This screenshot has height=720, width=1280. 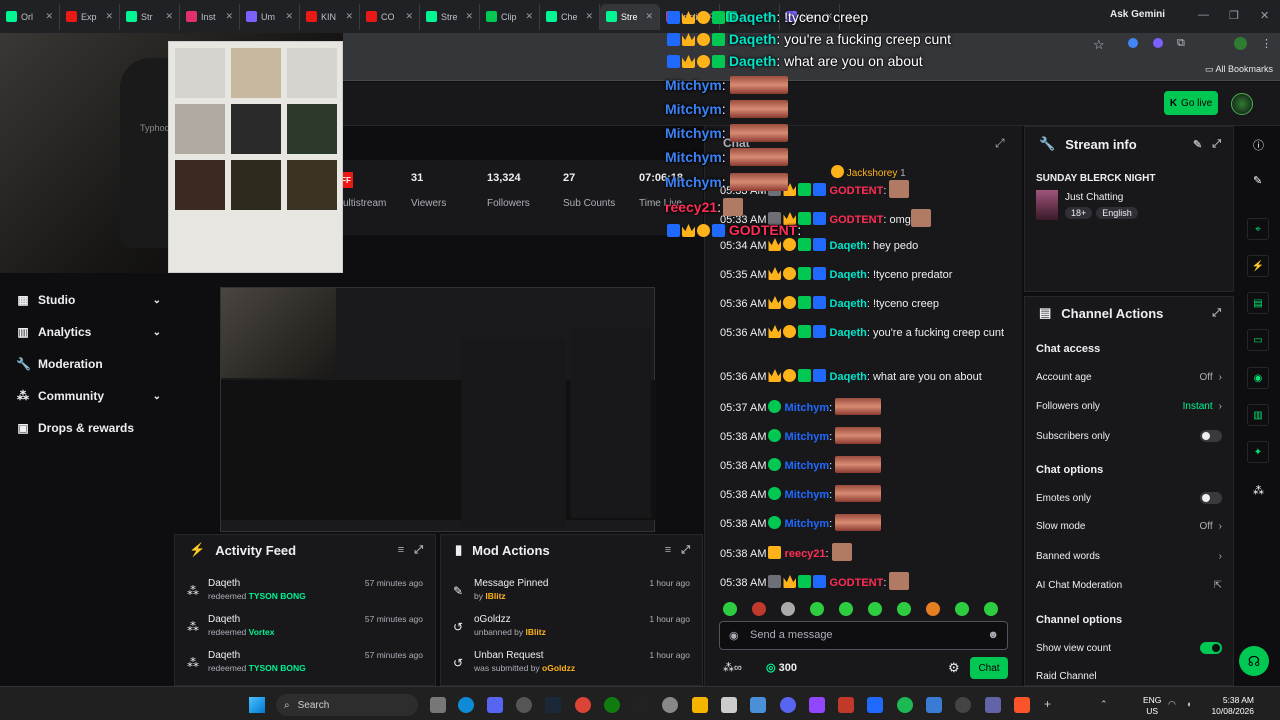 What do you see at coordinates (781, 667) in the screenshot?
I see `channel-points: ◎ 300` at bounding box center [781, 667].